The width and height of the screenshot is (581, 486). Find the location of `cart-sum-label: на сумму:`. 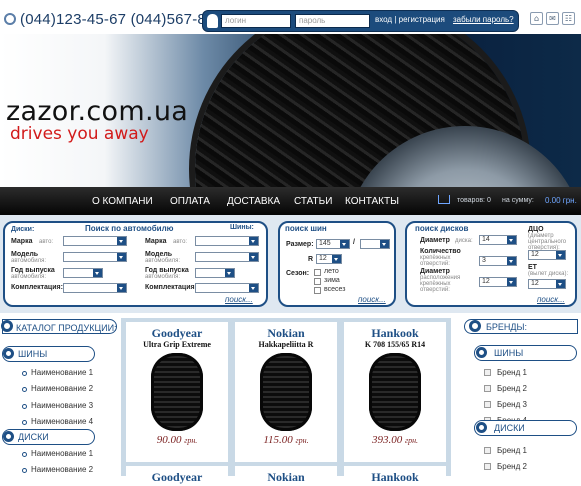

cart-sum-label: на сумму: is located at coordinates (518, 200).